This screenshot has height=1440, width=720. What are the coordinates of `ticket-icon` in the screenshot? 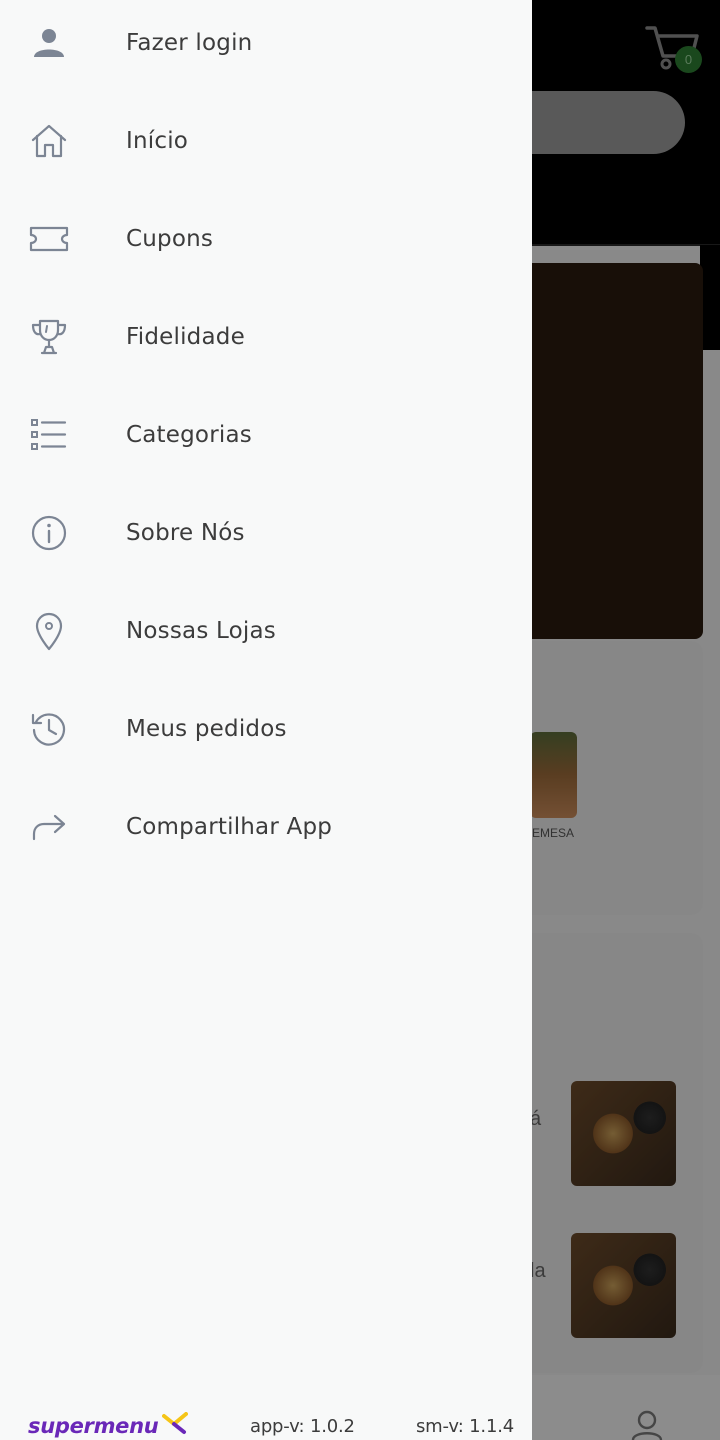 It's located at (49, 239).